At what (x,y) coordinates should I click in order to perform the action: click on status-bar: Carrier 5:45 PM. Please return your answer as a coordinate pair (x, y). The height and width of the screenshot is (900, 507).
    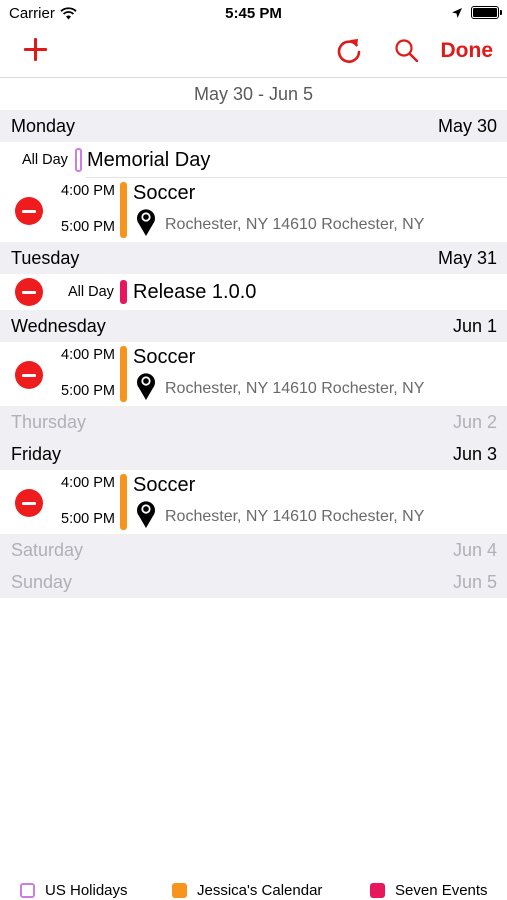
    Looking at the image, I should click on (253, 14).